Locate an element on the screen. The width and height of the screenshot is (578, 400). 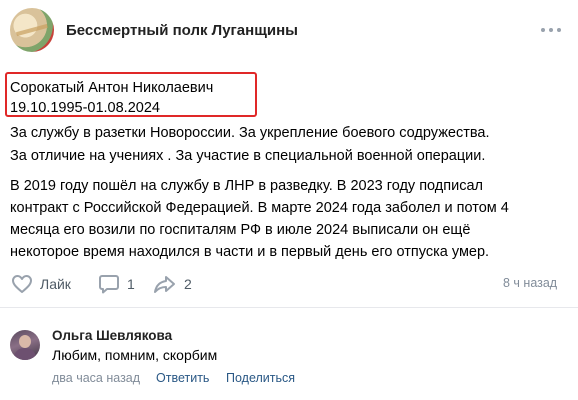
reply-link: Ответить is located at coordinates (182, 378).